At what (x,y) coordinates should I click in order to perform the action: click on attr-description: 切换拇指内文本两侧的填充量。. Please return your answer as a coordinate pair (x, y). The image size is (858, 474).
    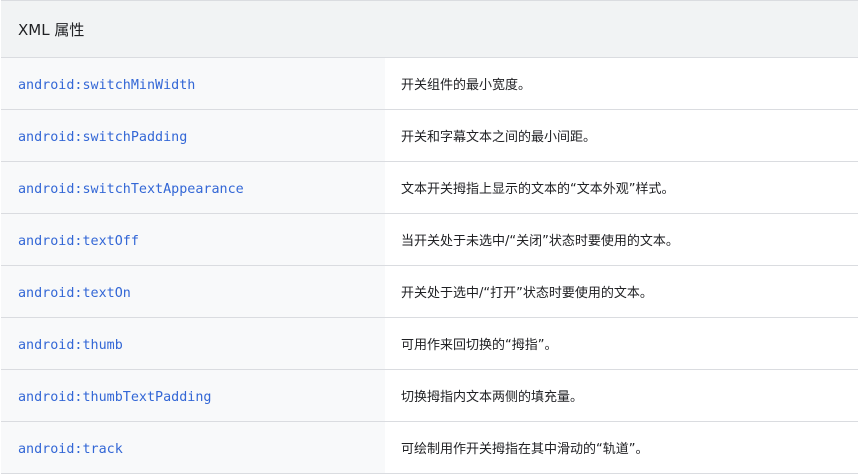
    Looking at the image, I should click on (492, 397).